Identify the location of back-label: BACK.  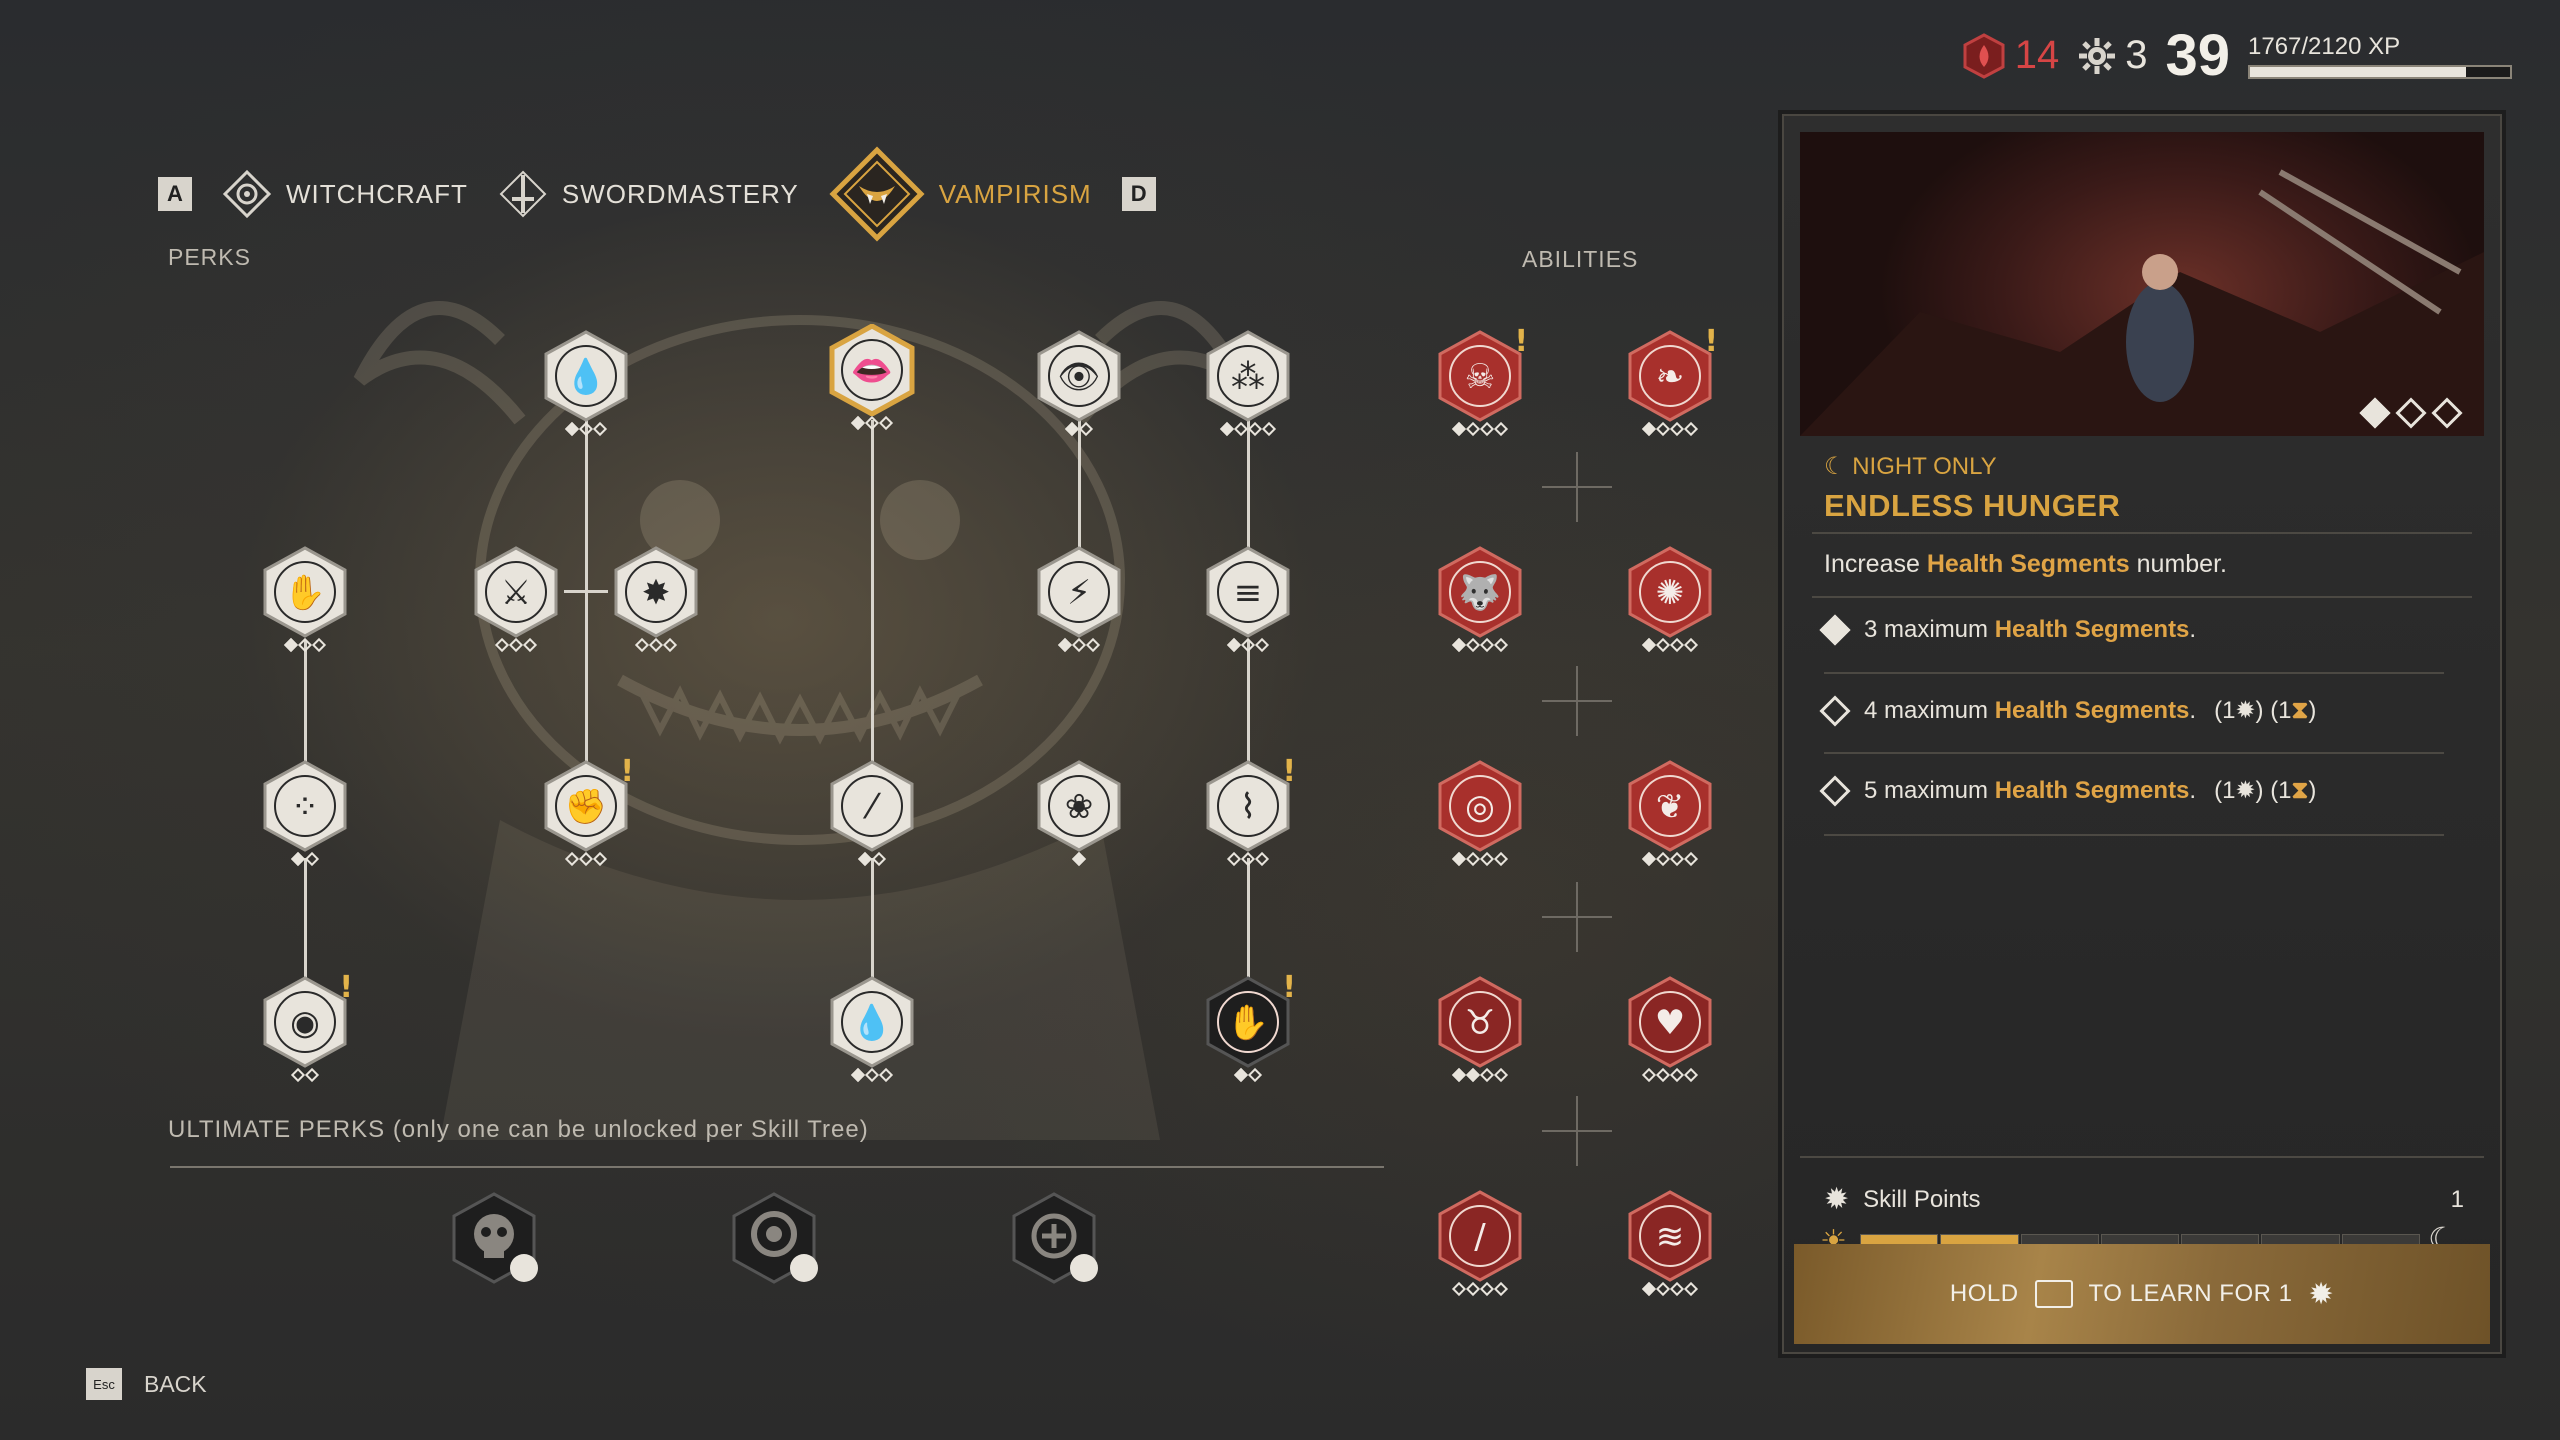
(175, 1383).